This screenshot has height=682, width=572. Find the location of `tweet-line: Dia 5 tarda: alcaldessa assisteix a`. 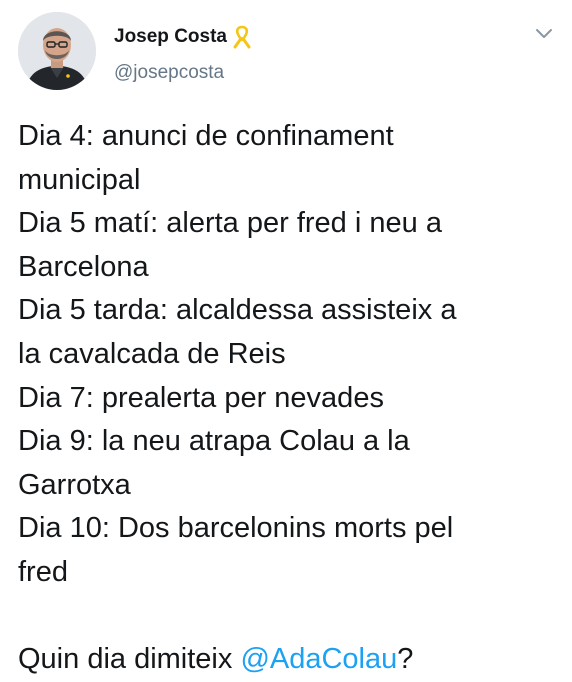

tweet-line: Dia 5 tarda: alcaldessa assisteix a is located at coordinates (237, 310).